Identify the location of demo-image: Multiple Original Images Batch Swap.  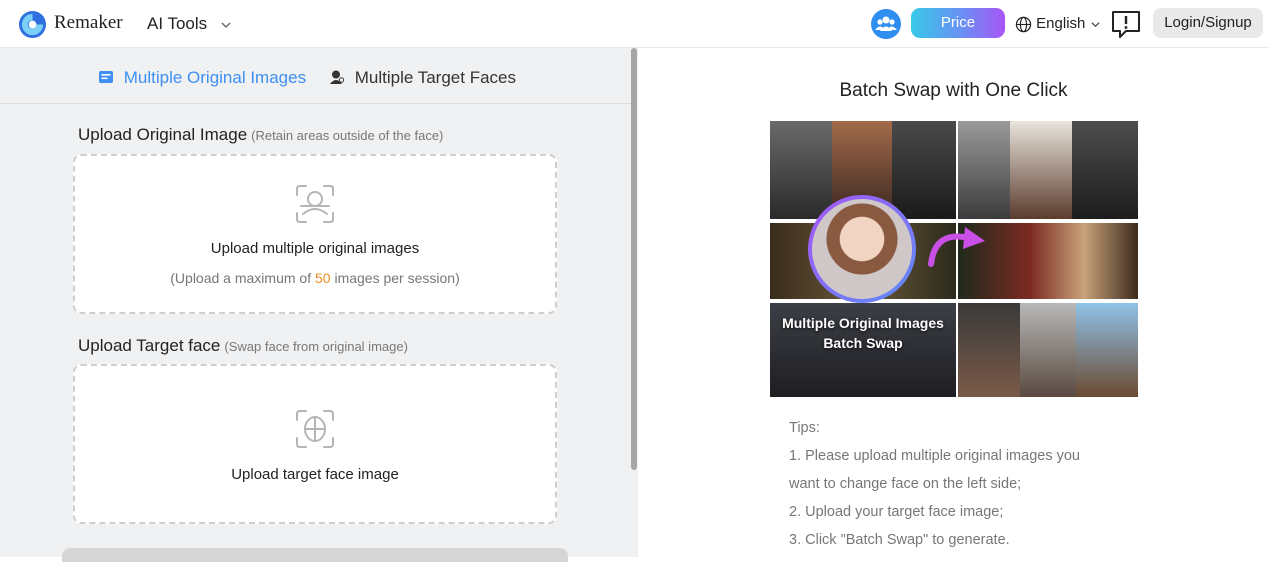
(954, 259).